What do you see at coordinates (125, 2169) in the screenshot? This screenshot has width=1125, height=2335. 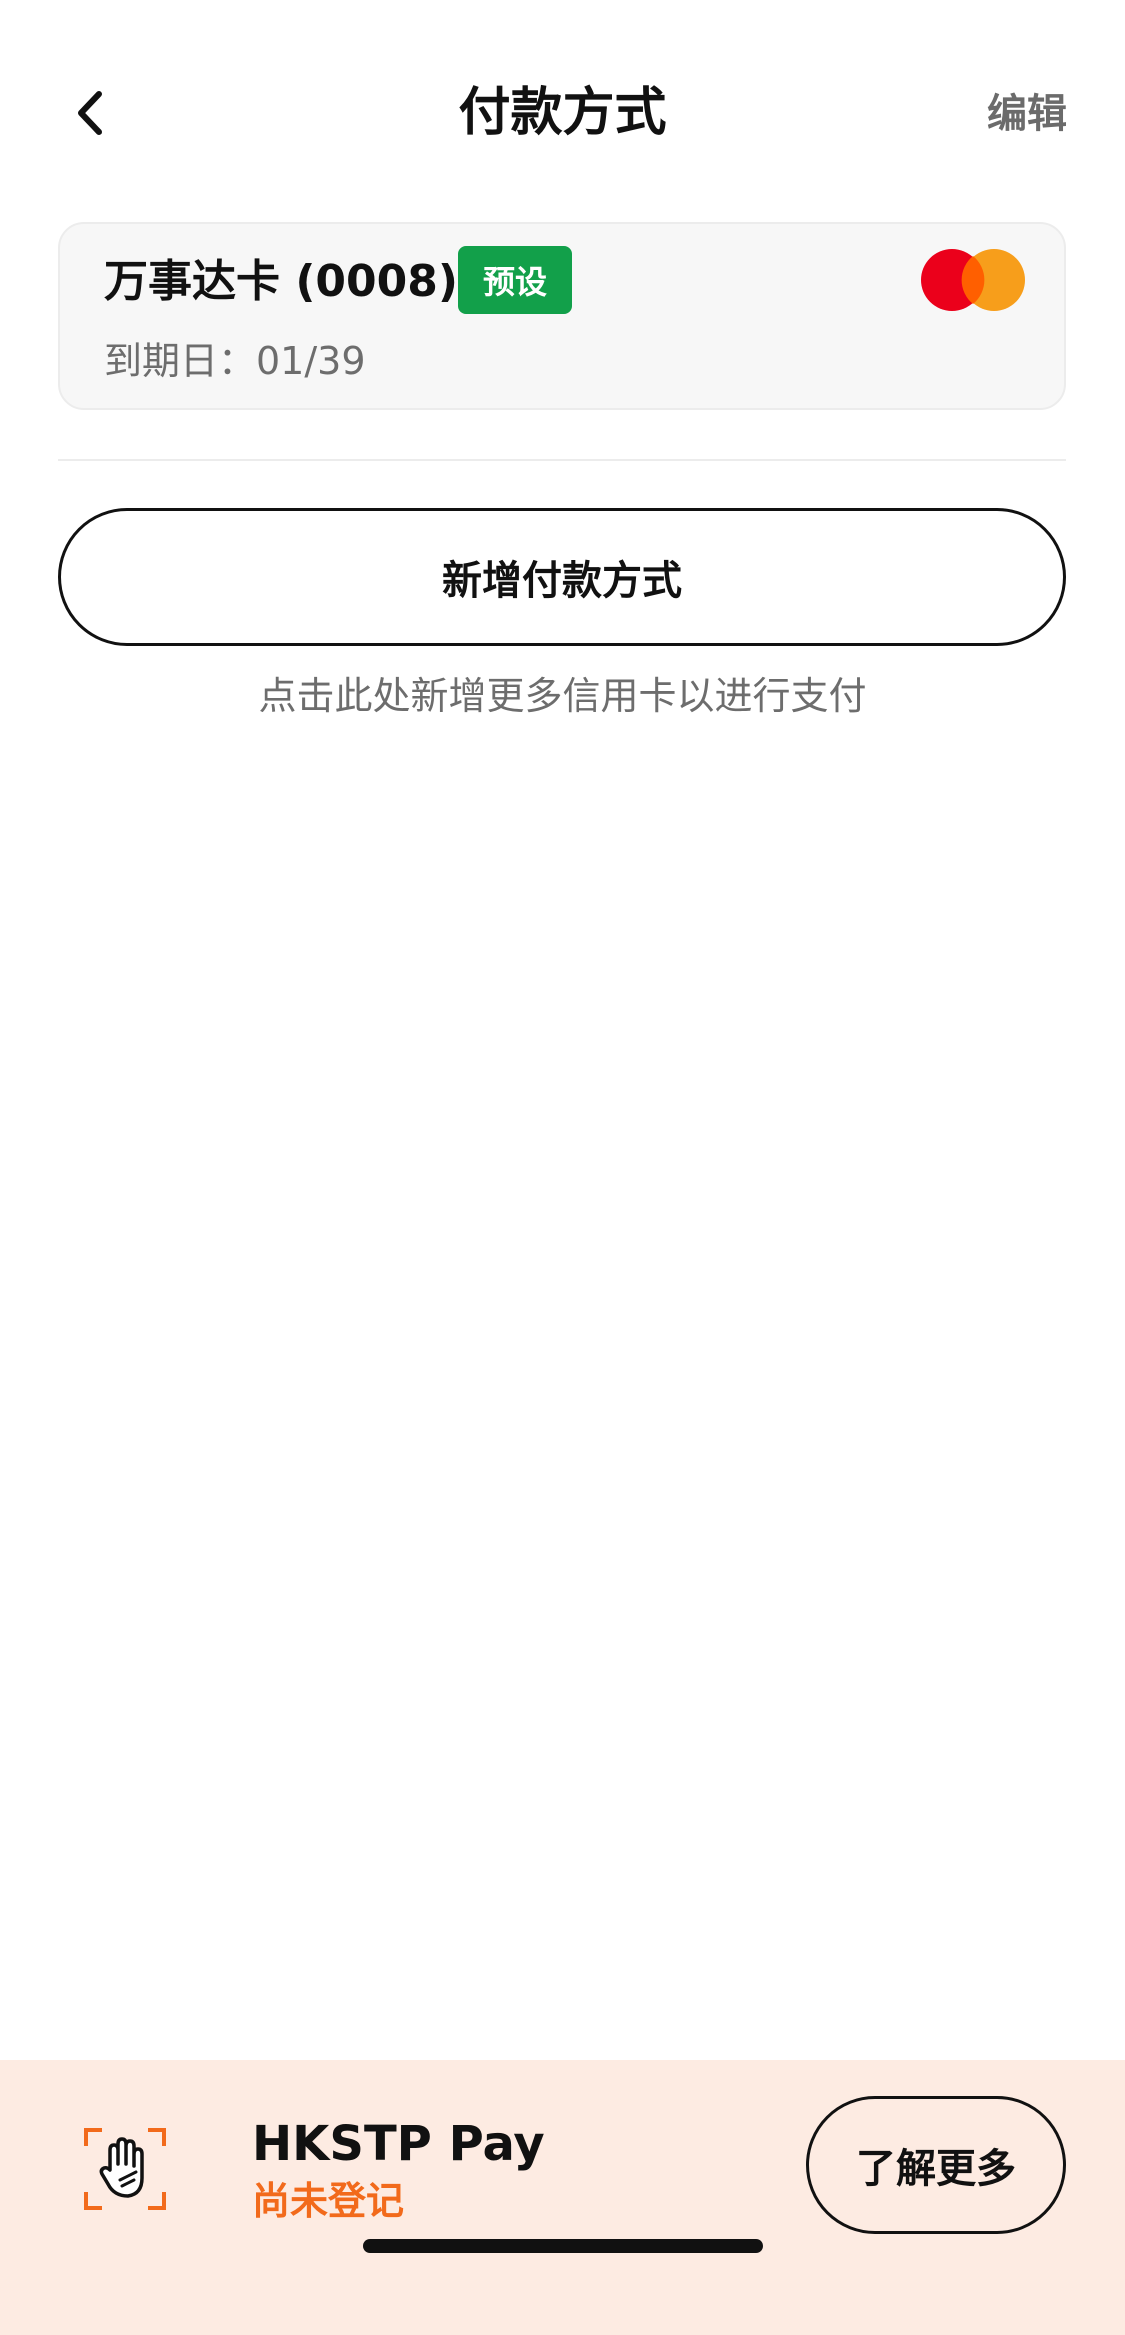 I see `palm-scan-icon` at bounding box center [125, 2169].